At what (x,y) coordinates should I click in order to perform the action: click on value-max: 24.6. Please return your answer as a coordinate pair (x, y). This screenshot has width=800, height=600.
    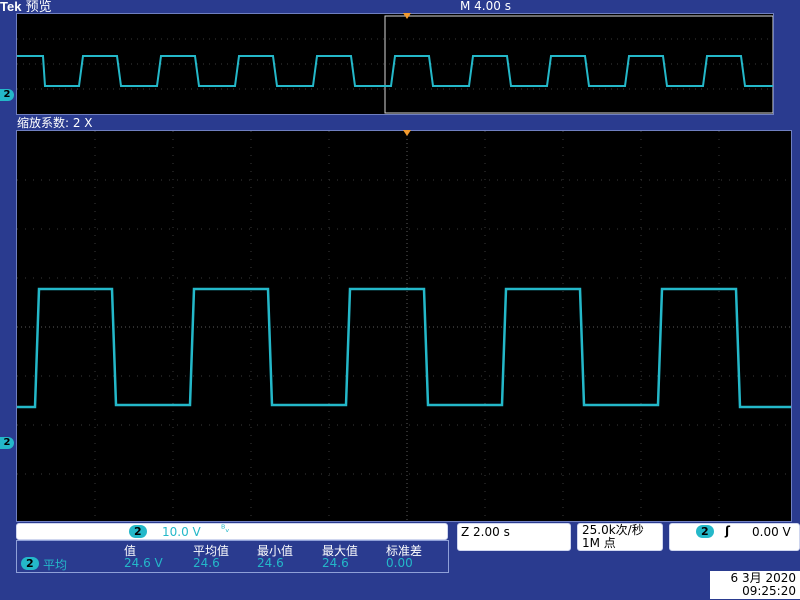
    Looking at the image, I should click on (335, 563).